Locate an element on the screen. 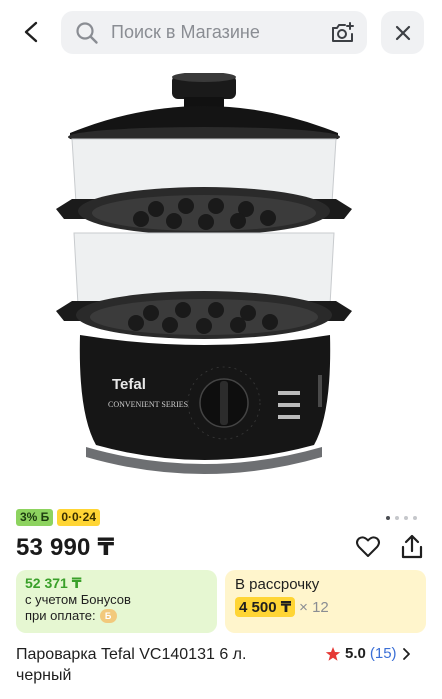 The height and width of the screenshot is (699, 442). bonus-line2: при оплате: is located at coordinates (60, 615).